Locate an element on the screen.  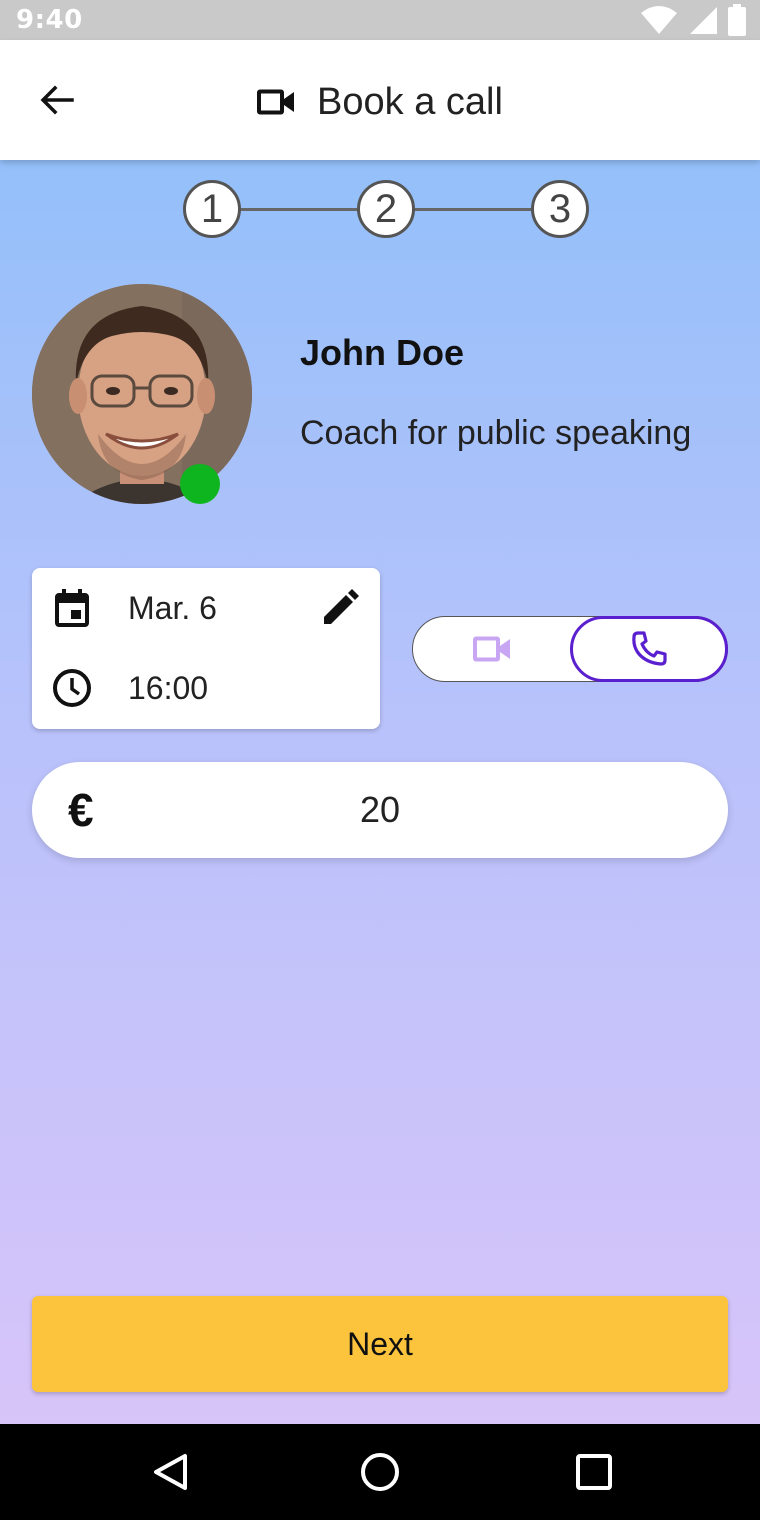
system-nav-bar is located at coordinates (380, 1472).